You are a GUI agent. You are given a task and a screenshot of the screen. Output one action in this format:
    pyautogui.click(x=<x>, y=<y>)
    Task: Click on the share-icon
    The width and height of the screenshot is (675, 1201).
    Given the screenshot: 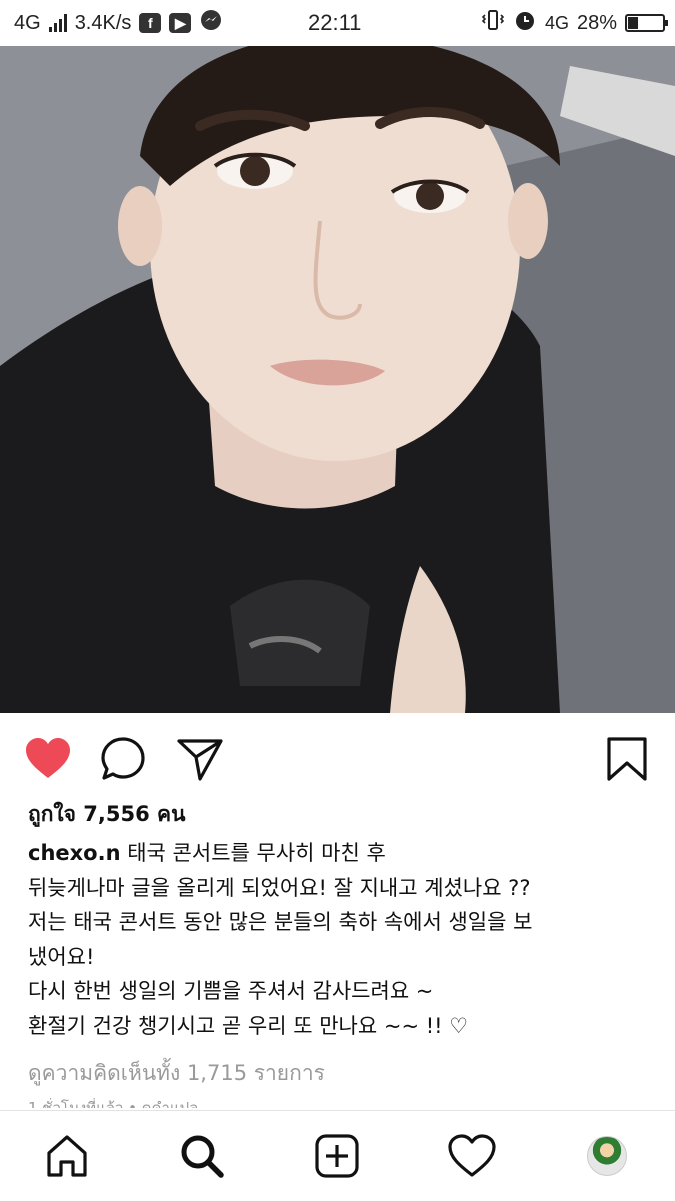 What is the action you would take?
    pyautogui.click(x=200, y=759)
    